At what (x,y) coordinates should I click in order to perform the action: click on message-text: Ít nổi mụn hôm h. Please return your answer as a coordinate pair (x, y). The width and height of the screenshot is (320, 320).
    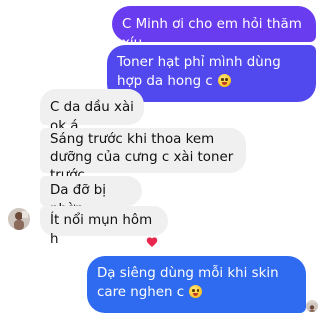
    Looking at the image, I should click on (101, 230).